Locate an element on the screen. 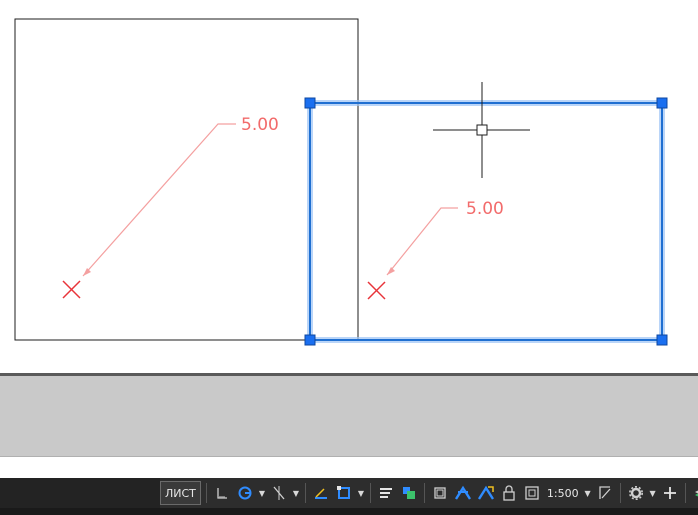 Image resolution: width=698 pixels, height=515 pixels. command-line-area is located at coordinates (349, 467).